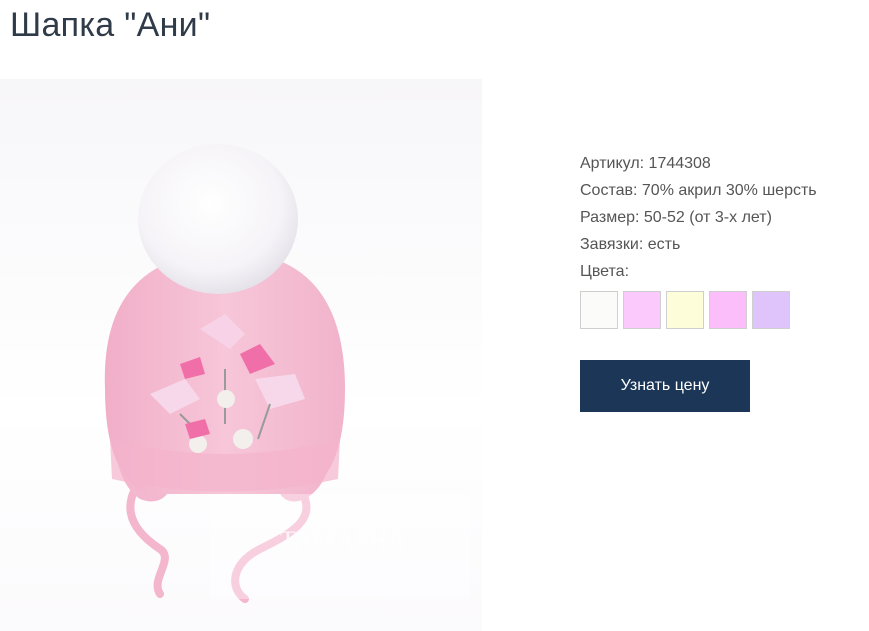 The width and height of the screenshot is (869, 631). Describe the element at coordinates (599, 310) in the screenshot. I see `color-swatch-white` at that location.